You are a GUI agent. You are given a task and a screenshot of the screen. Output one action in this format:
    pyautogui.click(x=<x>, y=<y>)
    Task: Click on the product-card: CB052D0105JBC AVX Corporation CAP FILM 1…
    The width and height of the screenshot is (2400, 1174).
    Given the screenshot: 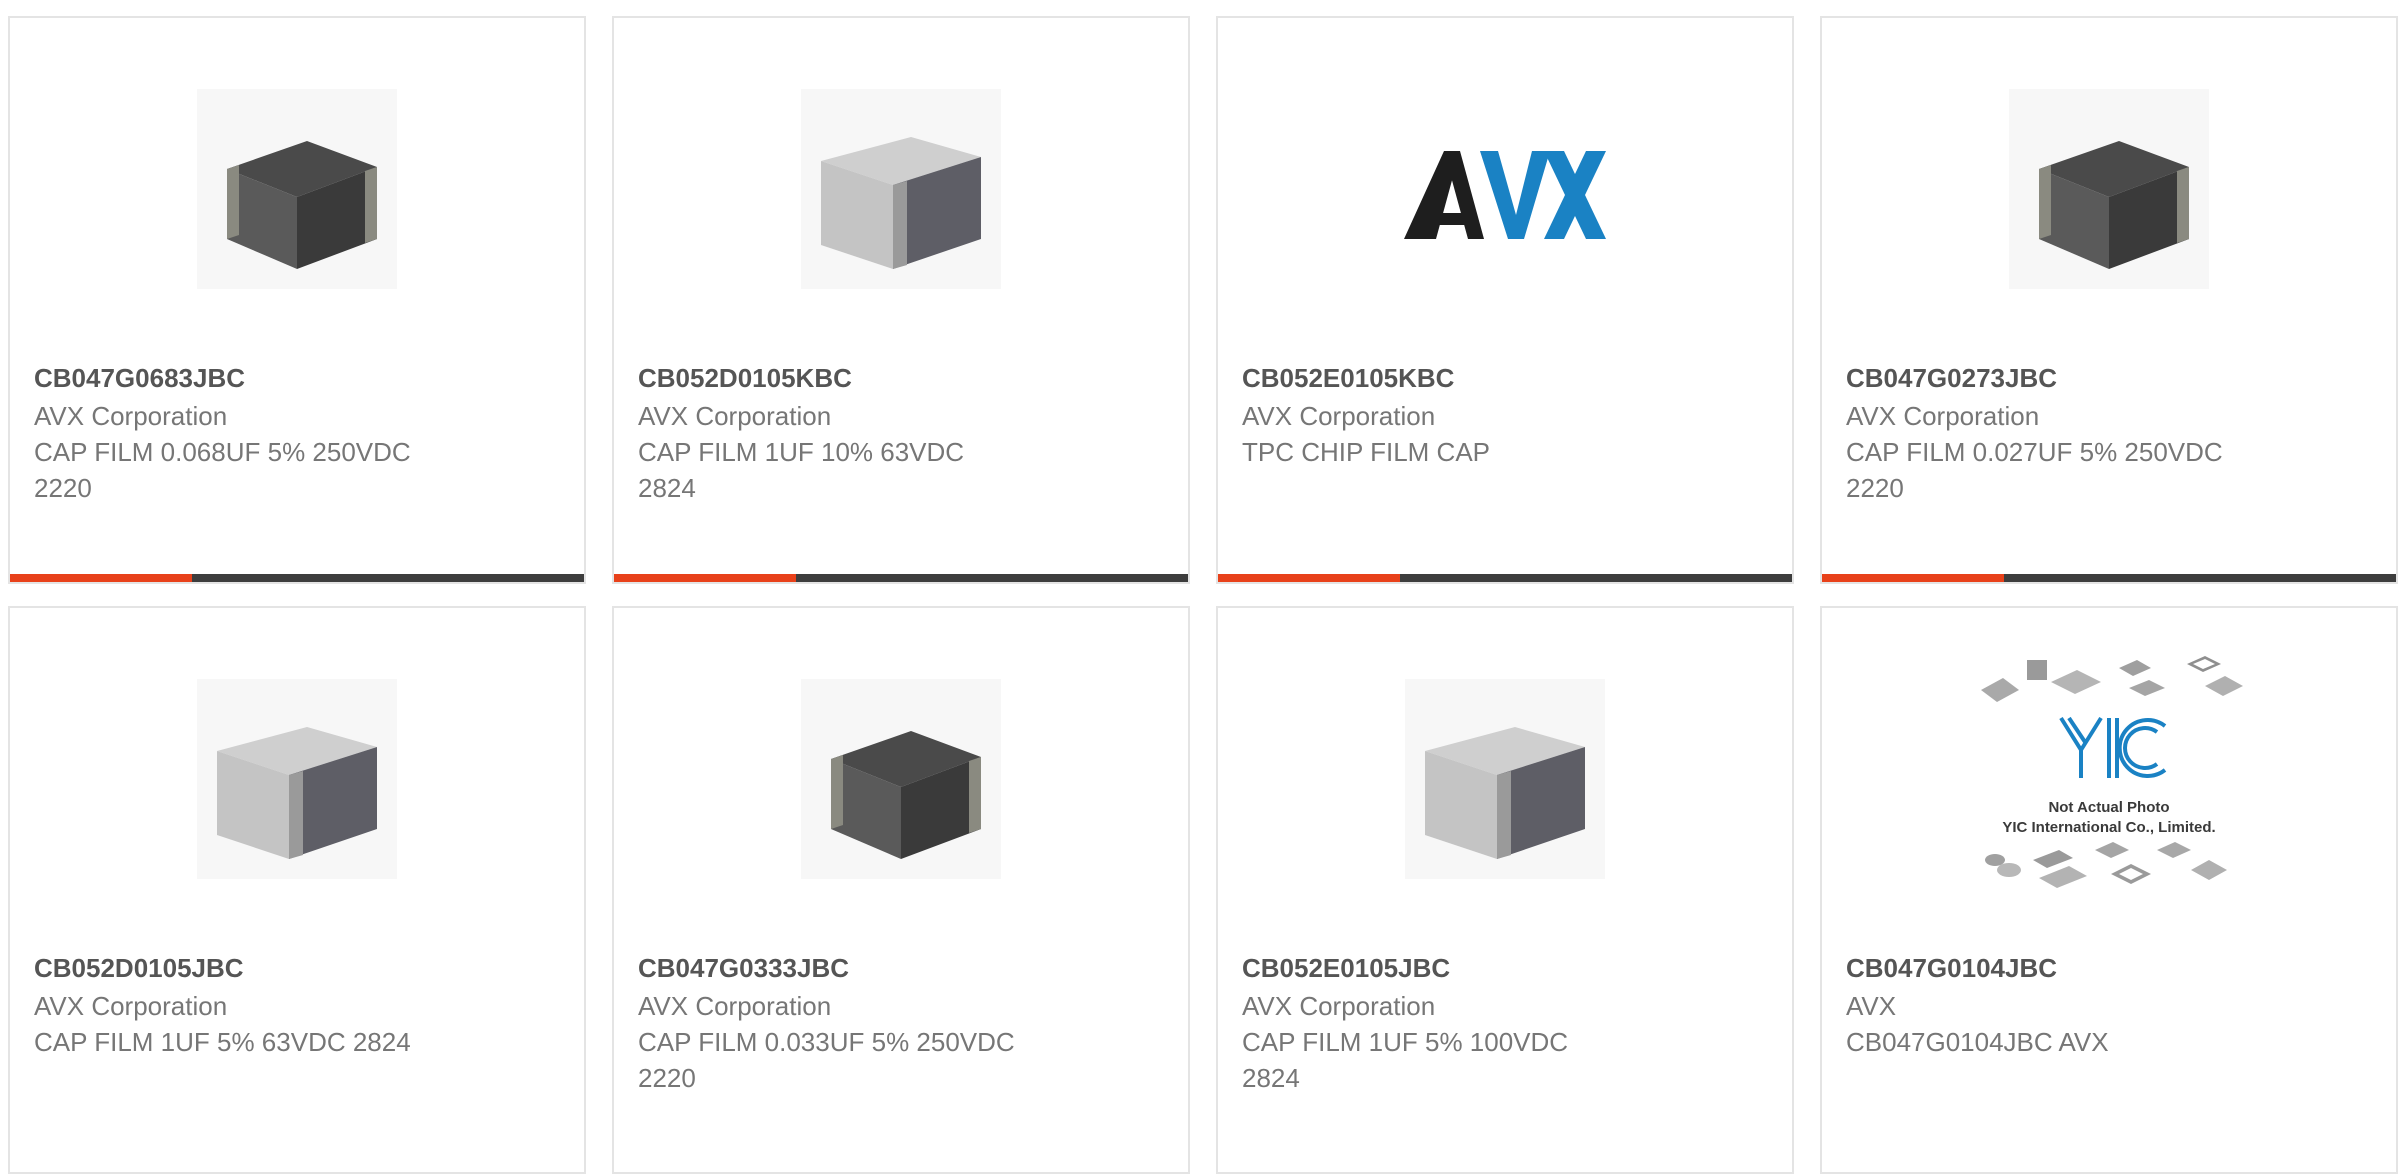 What is the action you would take?
    pyautogui.click(x=297, y=890)
    